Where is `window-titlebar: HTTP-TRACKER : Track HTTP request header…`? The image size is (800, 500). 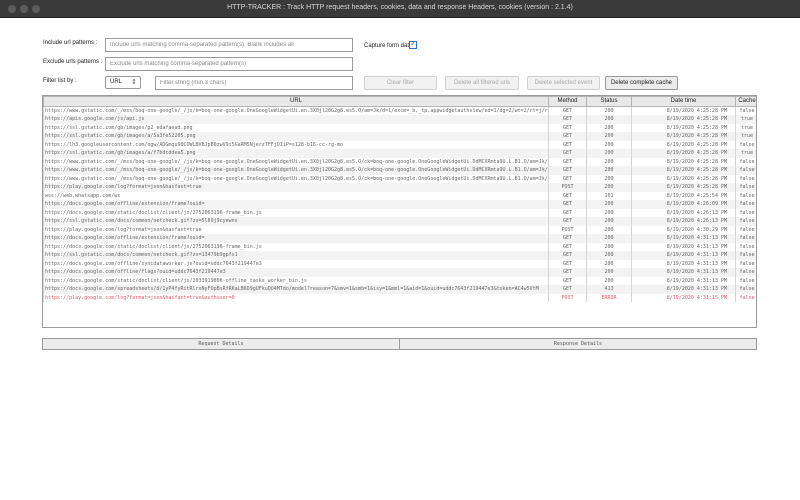 window-titlebar: HTTP-TRACKER : Track HTTP request header… is located at coordinates (400, 9).